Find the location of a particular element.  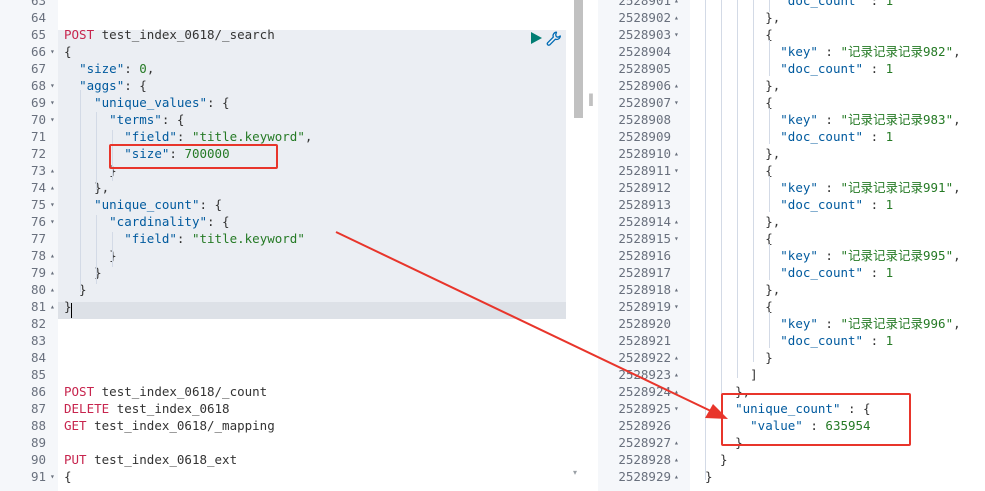

line-number: 2528911 is located at coordinates (644, 170).